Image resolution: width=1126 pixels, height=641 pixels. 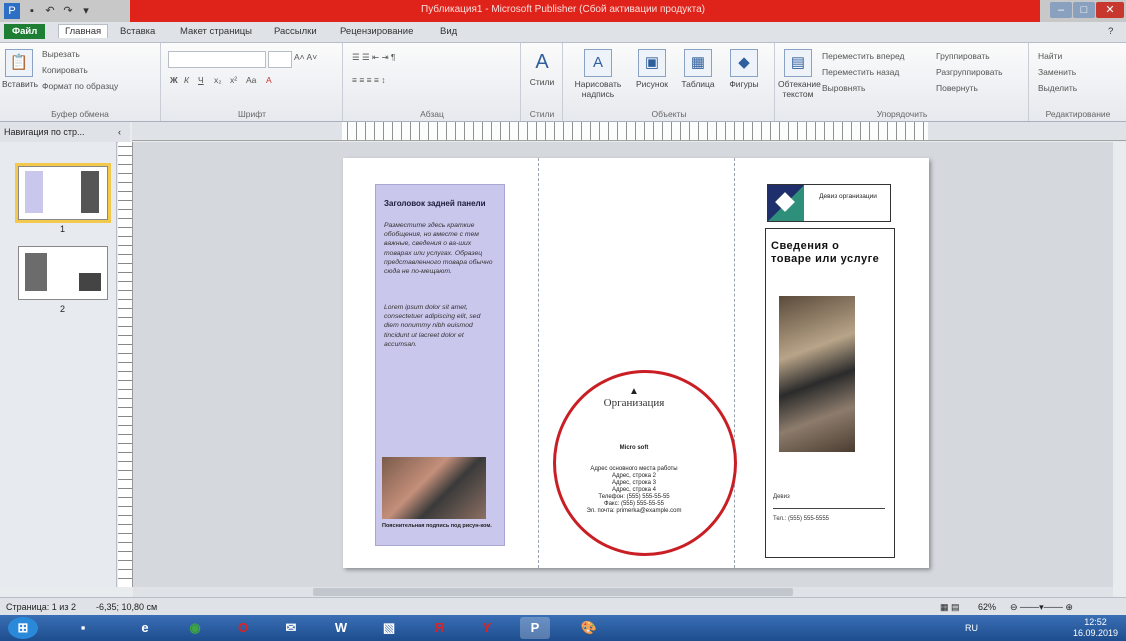 What do you see at coordinates (1050, 56) in the screenshot?
I see `find-button: Найти` at bounding box center [1050, 56].